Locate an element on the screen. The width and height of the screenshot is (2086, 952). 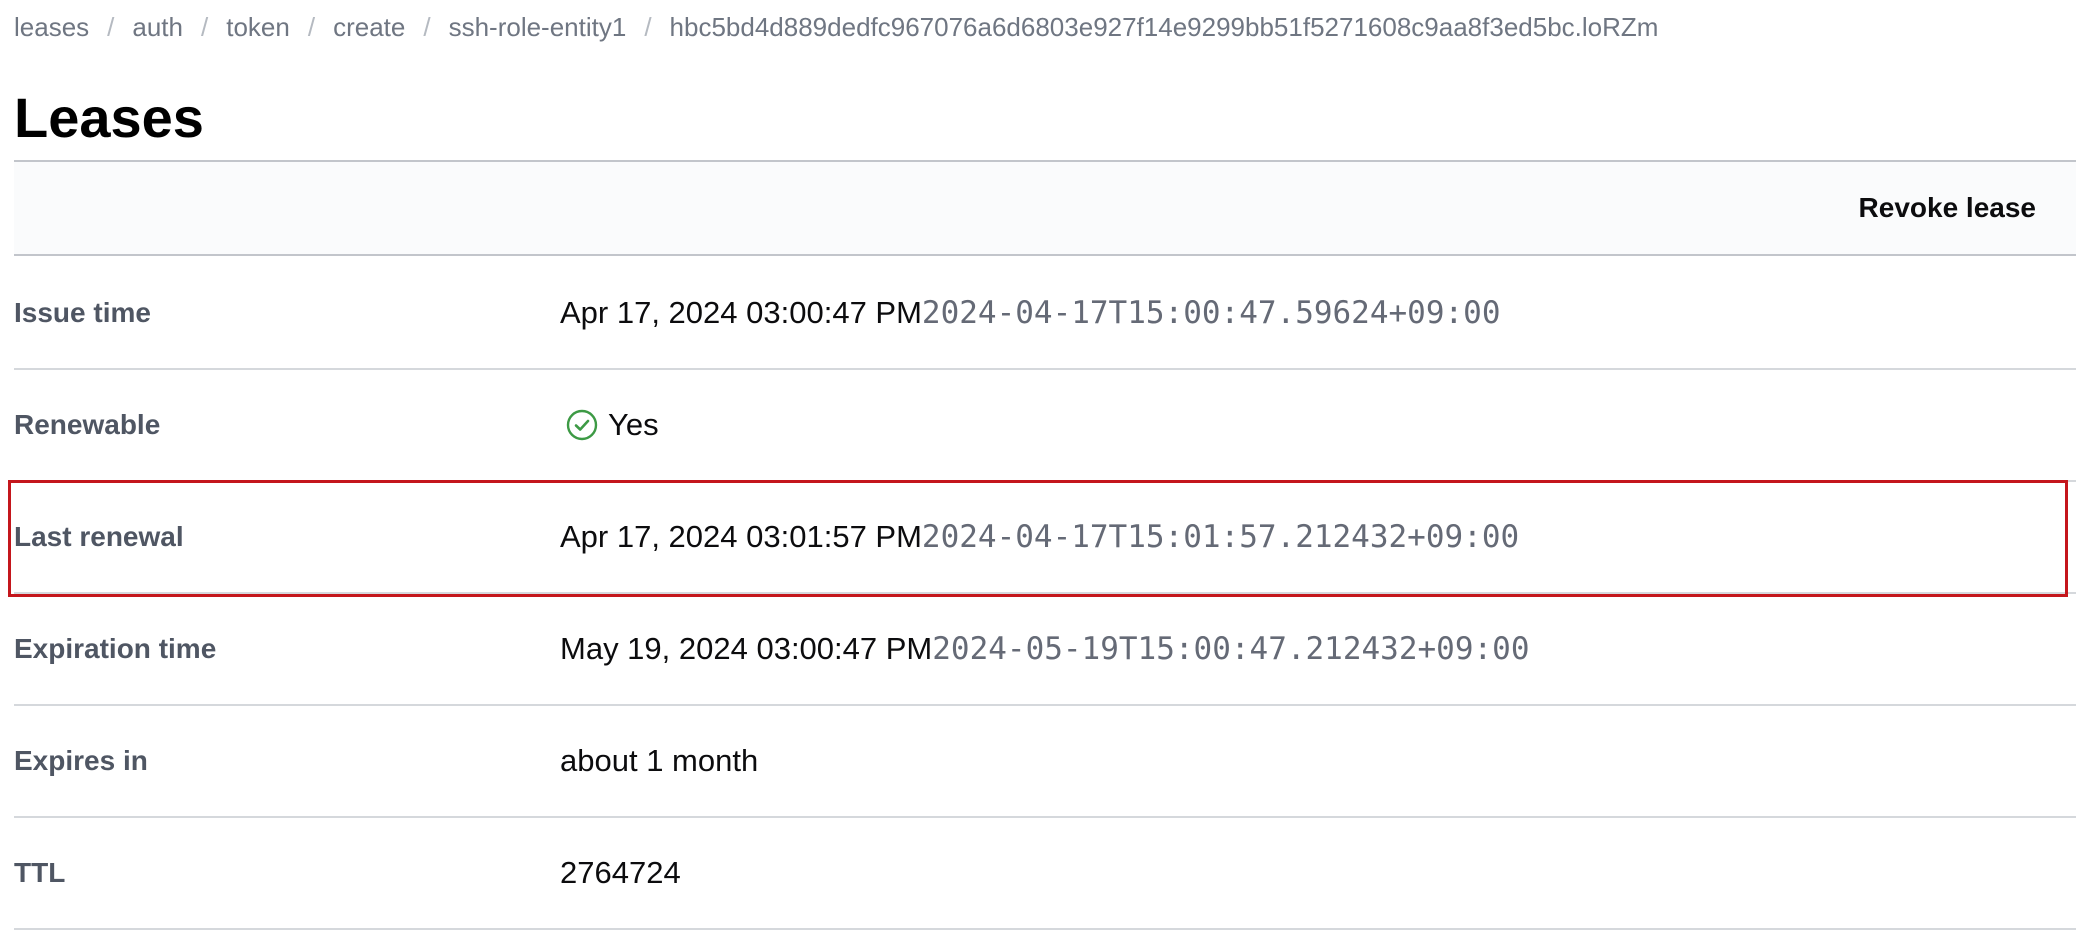
issue-time-raw: 2024-04-17T15:00:47.59624+09:00 is located at coordinates (1211, 313).